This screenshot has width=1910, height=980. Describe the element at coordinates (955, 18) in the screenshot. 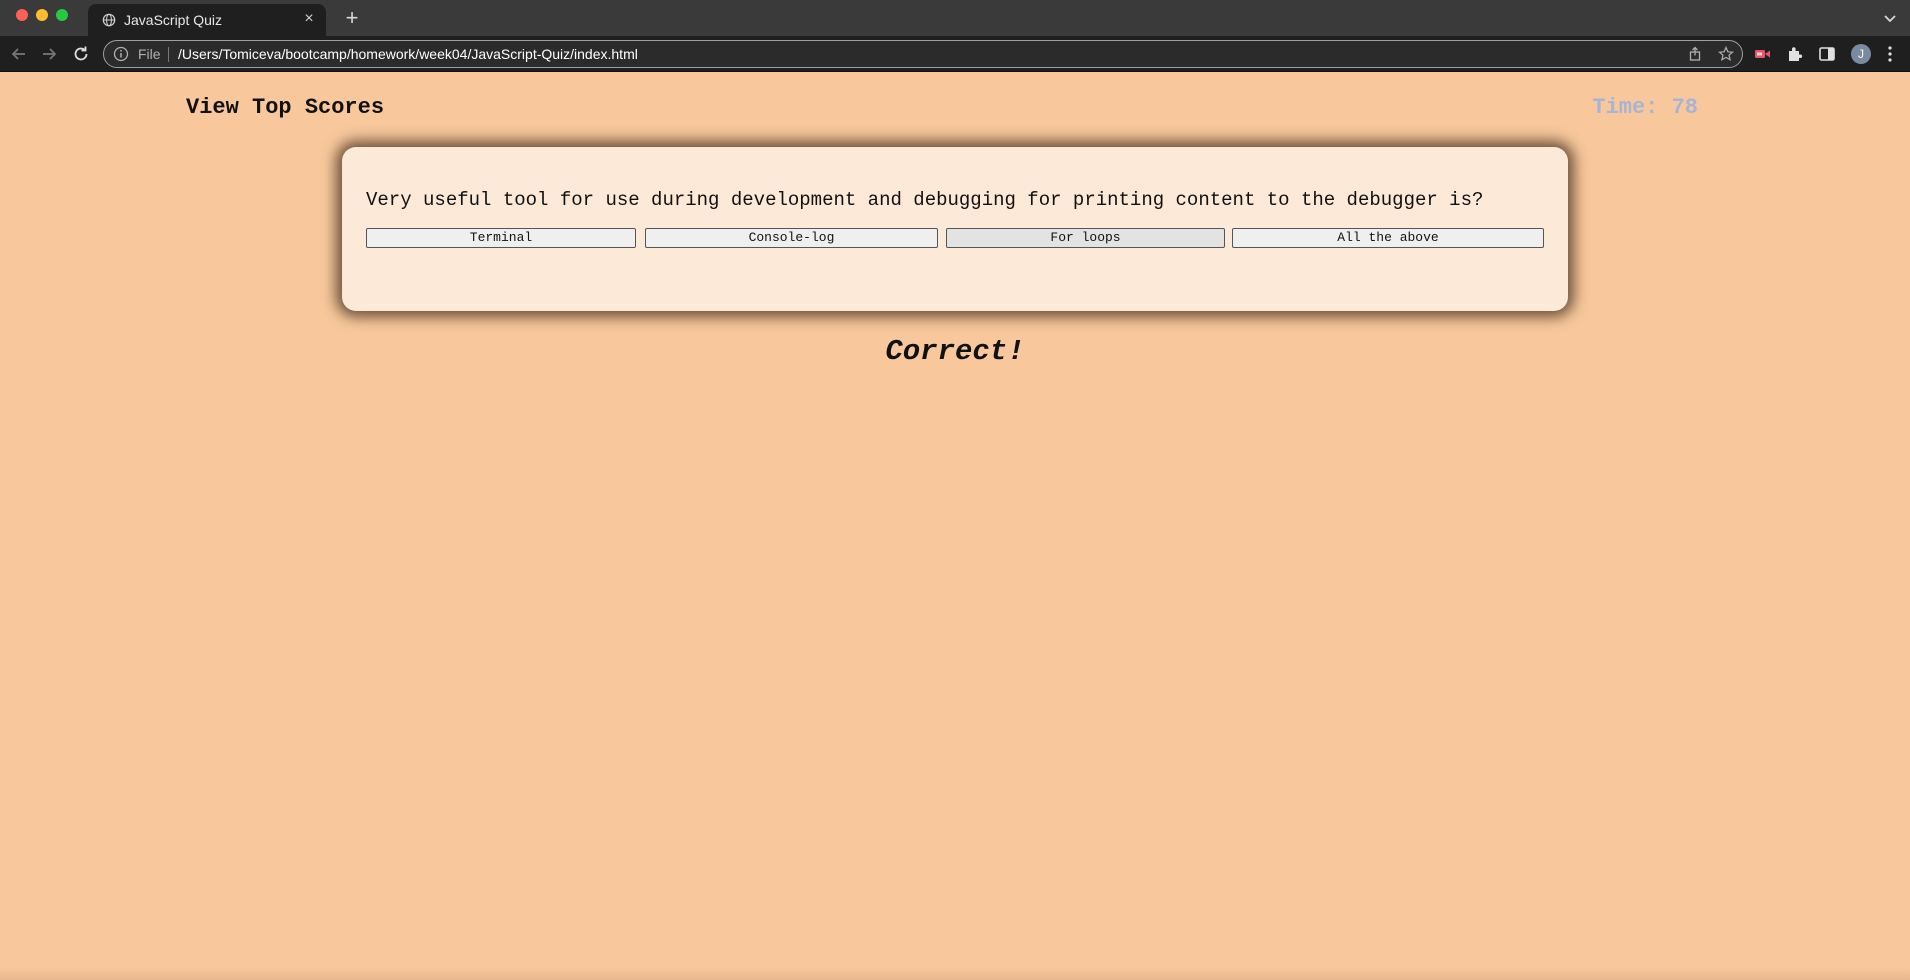

I see `browser-tab-strip: JavaScript Quiz × +` at that location.